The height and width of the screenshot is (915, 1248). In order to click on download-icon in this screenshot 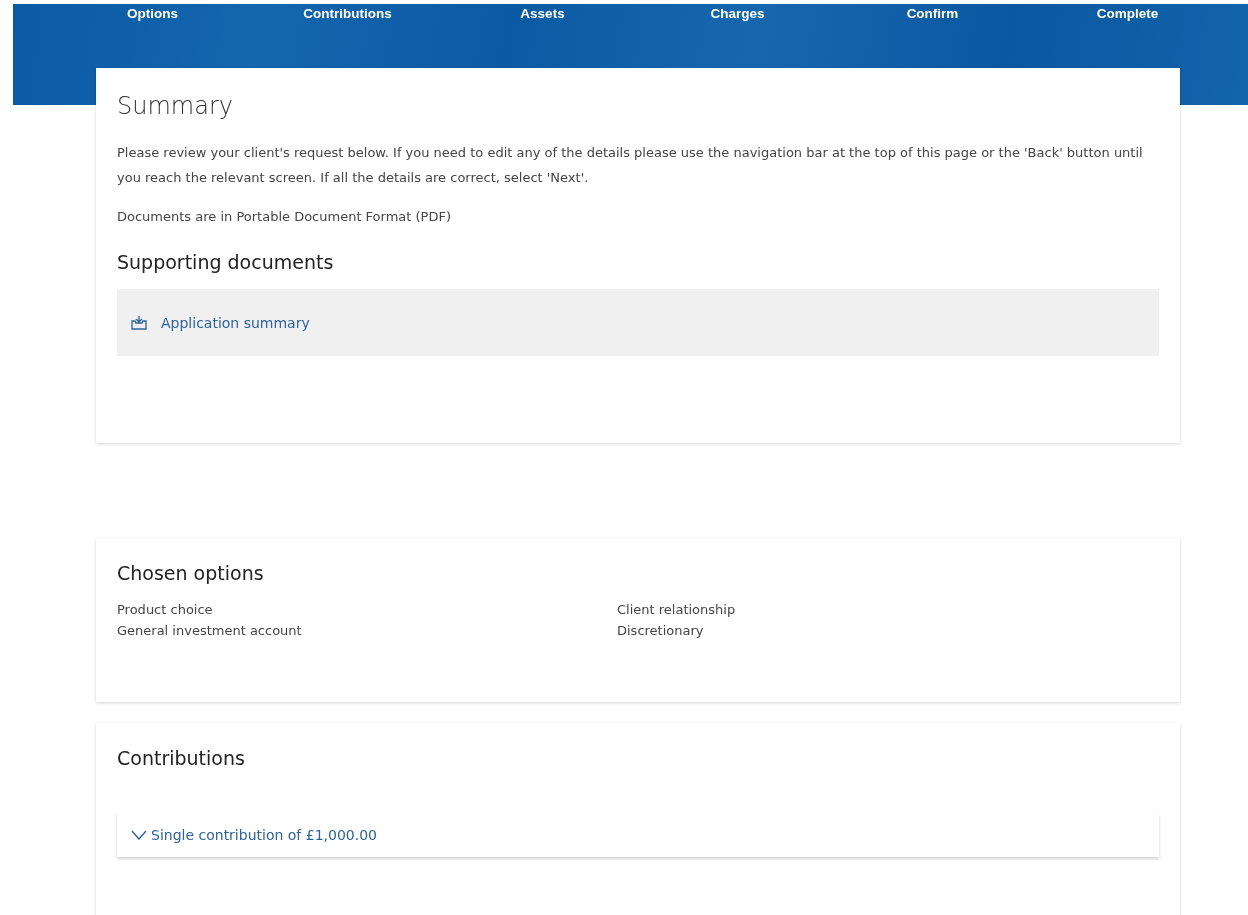, I will do `click(139, 322)`.